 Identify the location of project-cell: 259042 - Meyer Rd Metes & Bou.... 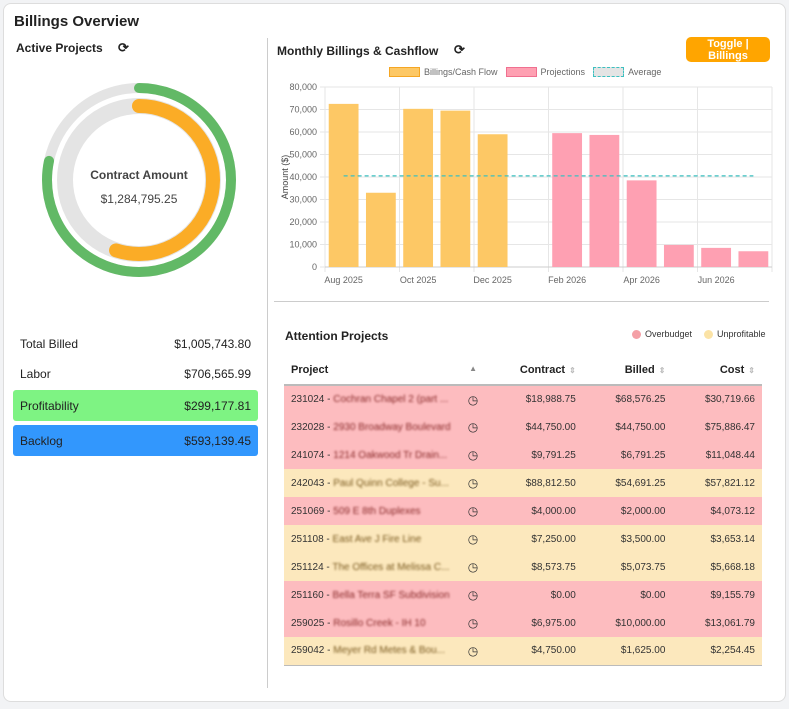
(373, 651).